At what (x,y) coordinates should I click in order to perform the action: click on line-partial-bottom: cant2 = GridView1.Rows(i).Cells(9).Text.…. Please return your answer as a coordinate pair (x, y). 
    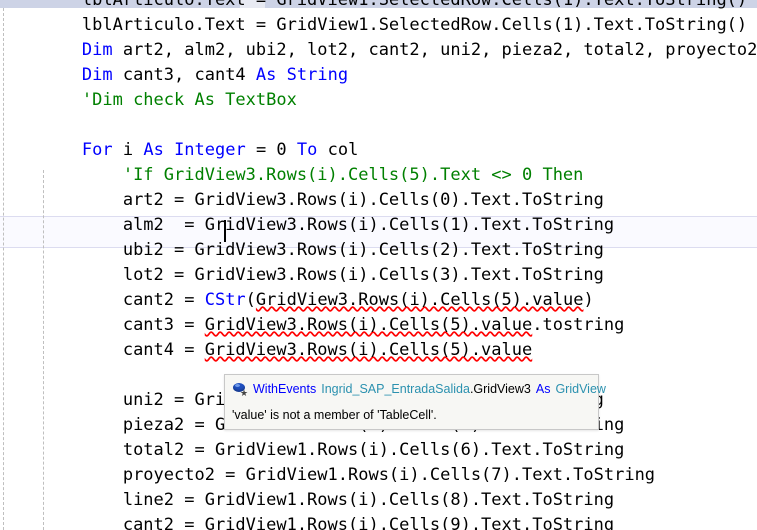
    Looking at the image, I should click on (378, 521).